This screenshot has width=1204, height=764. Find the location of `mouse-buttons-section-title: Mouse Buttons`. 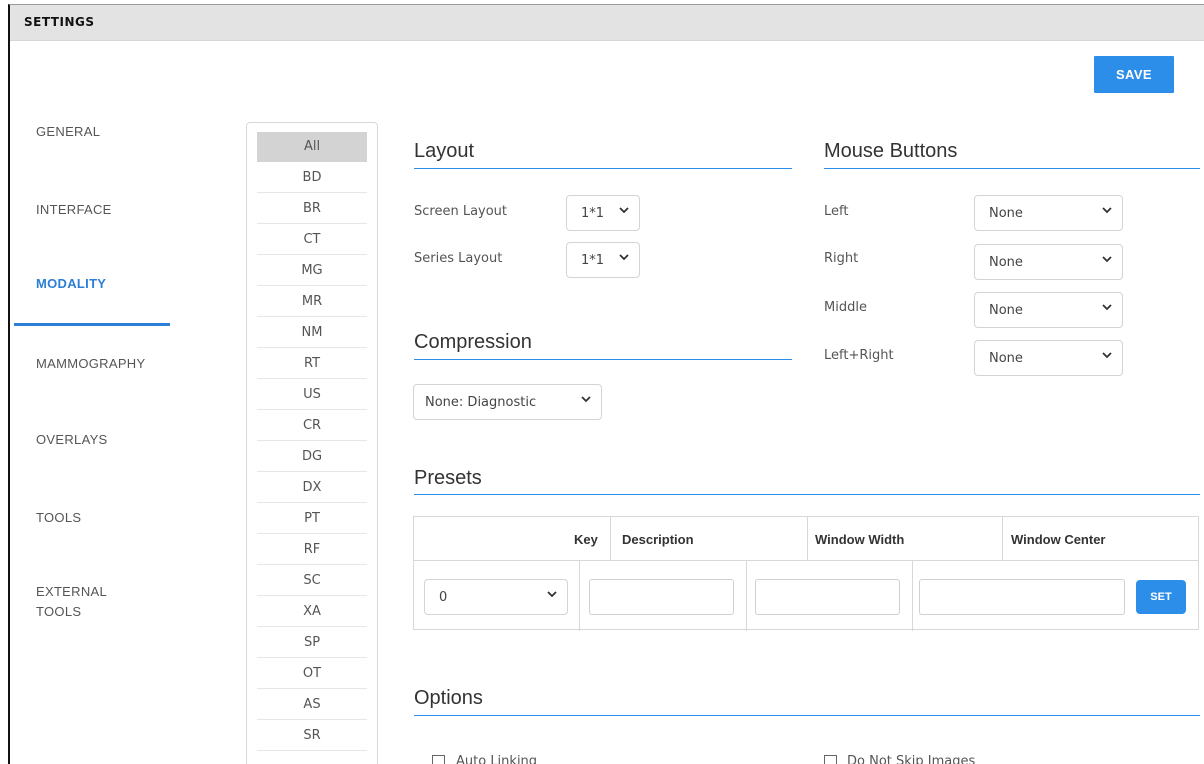

mouse-buttons-section-title: Mouse Buttons is located at coordinates (891, 151).